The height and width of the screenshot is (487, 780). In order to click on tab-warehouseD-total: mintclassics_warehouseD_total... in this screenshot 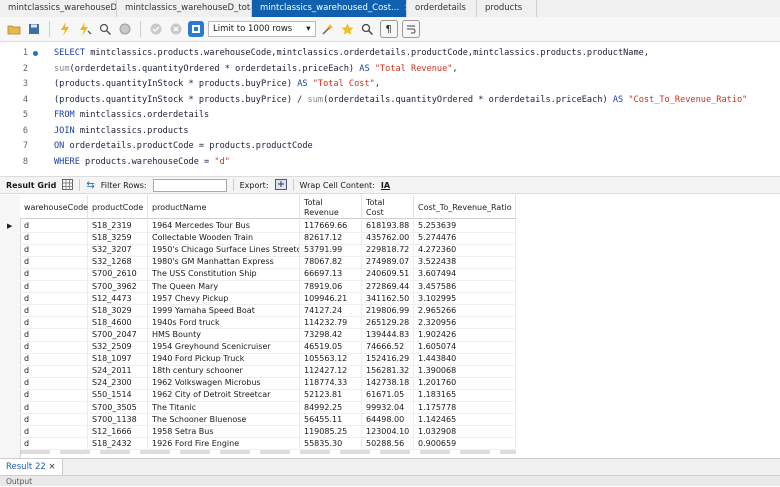, I will do `click(184, 8)`.